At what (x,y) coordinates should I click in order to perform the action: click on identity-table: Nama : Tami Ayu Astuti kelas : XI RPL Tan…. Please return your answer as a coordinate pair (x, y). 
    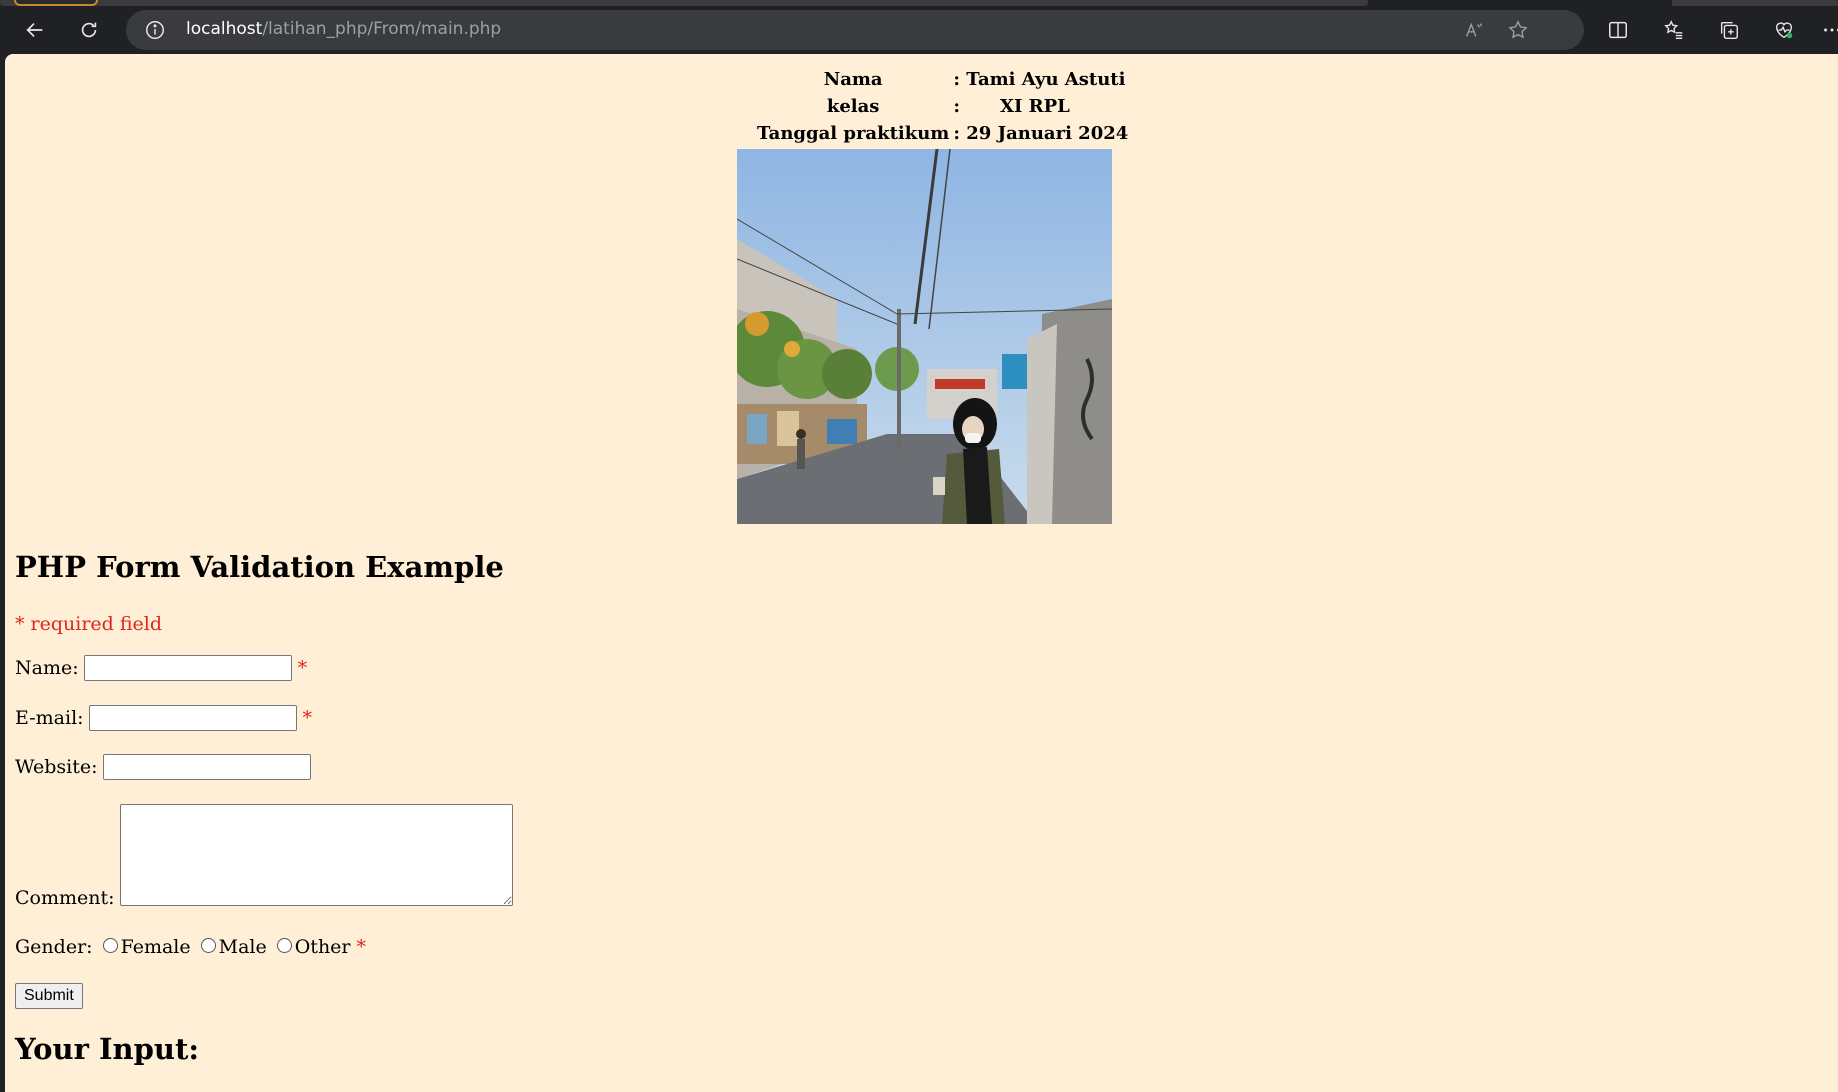
    Looking at the image, I should click on (942, 106).